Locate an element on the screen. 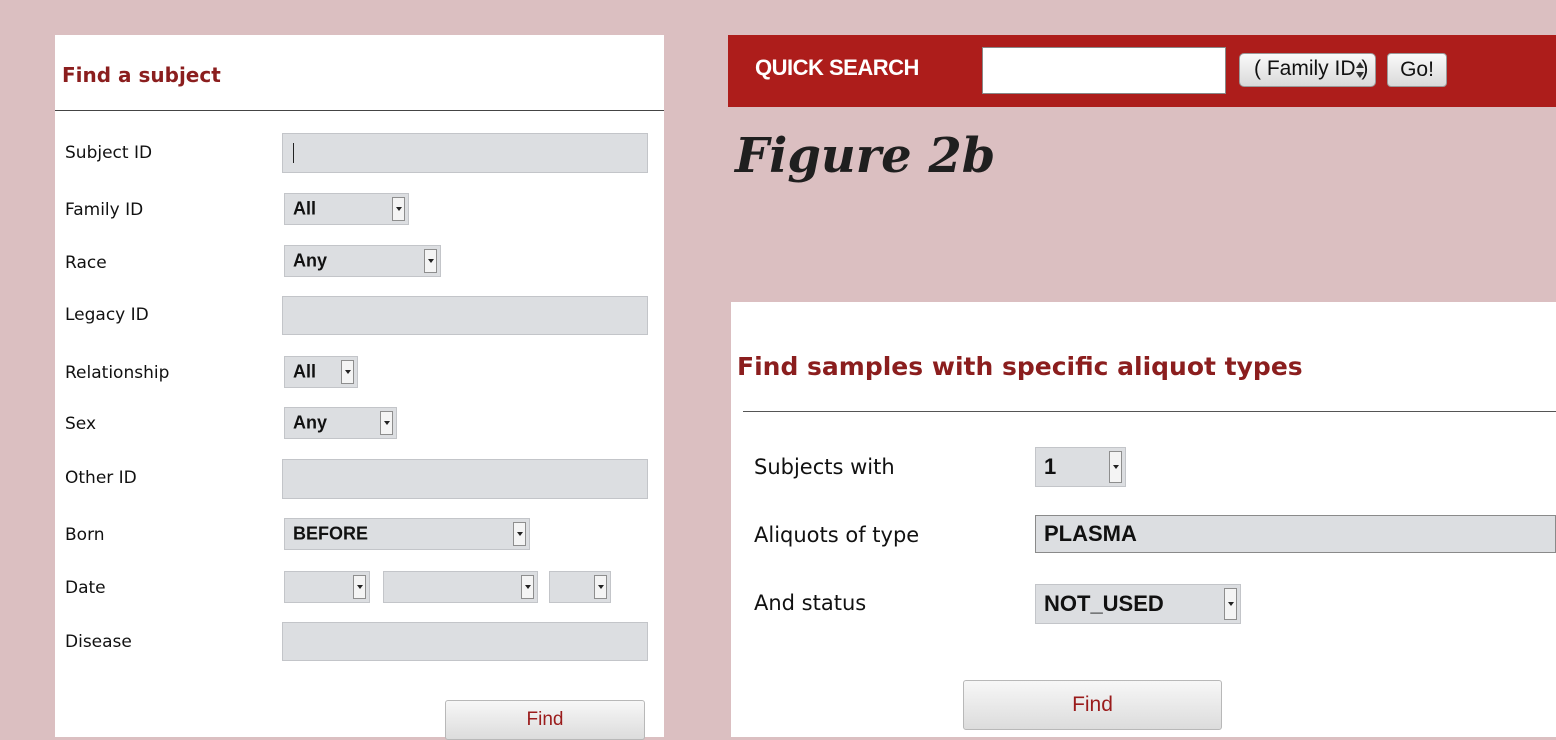 This screenshot has height=740, width=1556. quick-search-label: QUICK SEARCH is located at coordinates (837, 67).